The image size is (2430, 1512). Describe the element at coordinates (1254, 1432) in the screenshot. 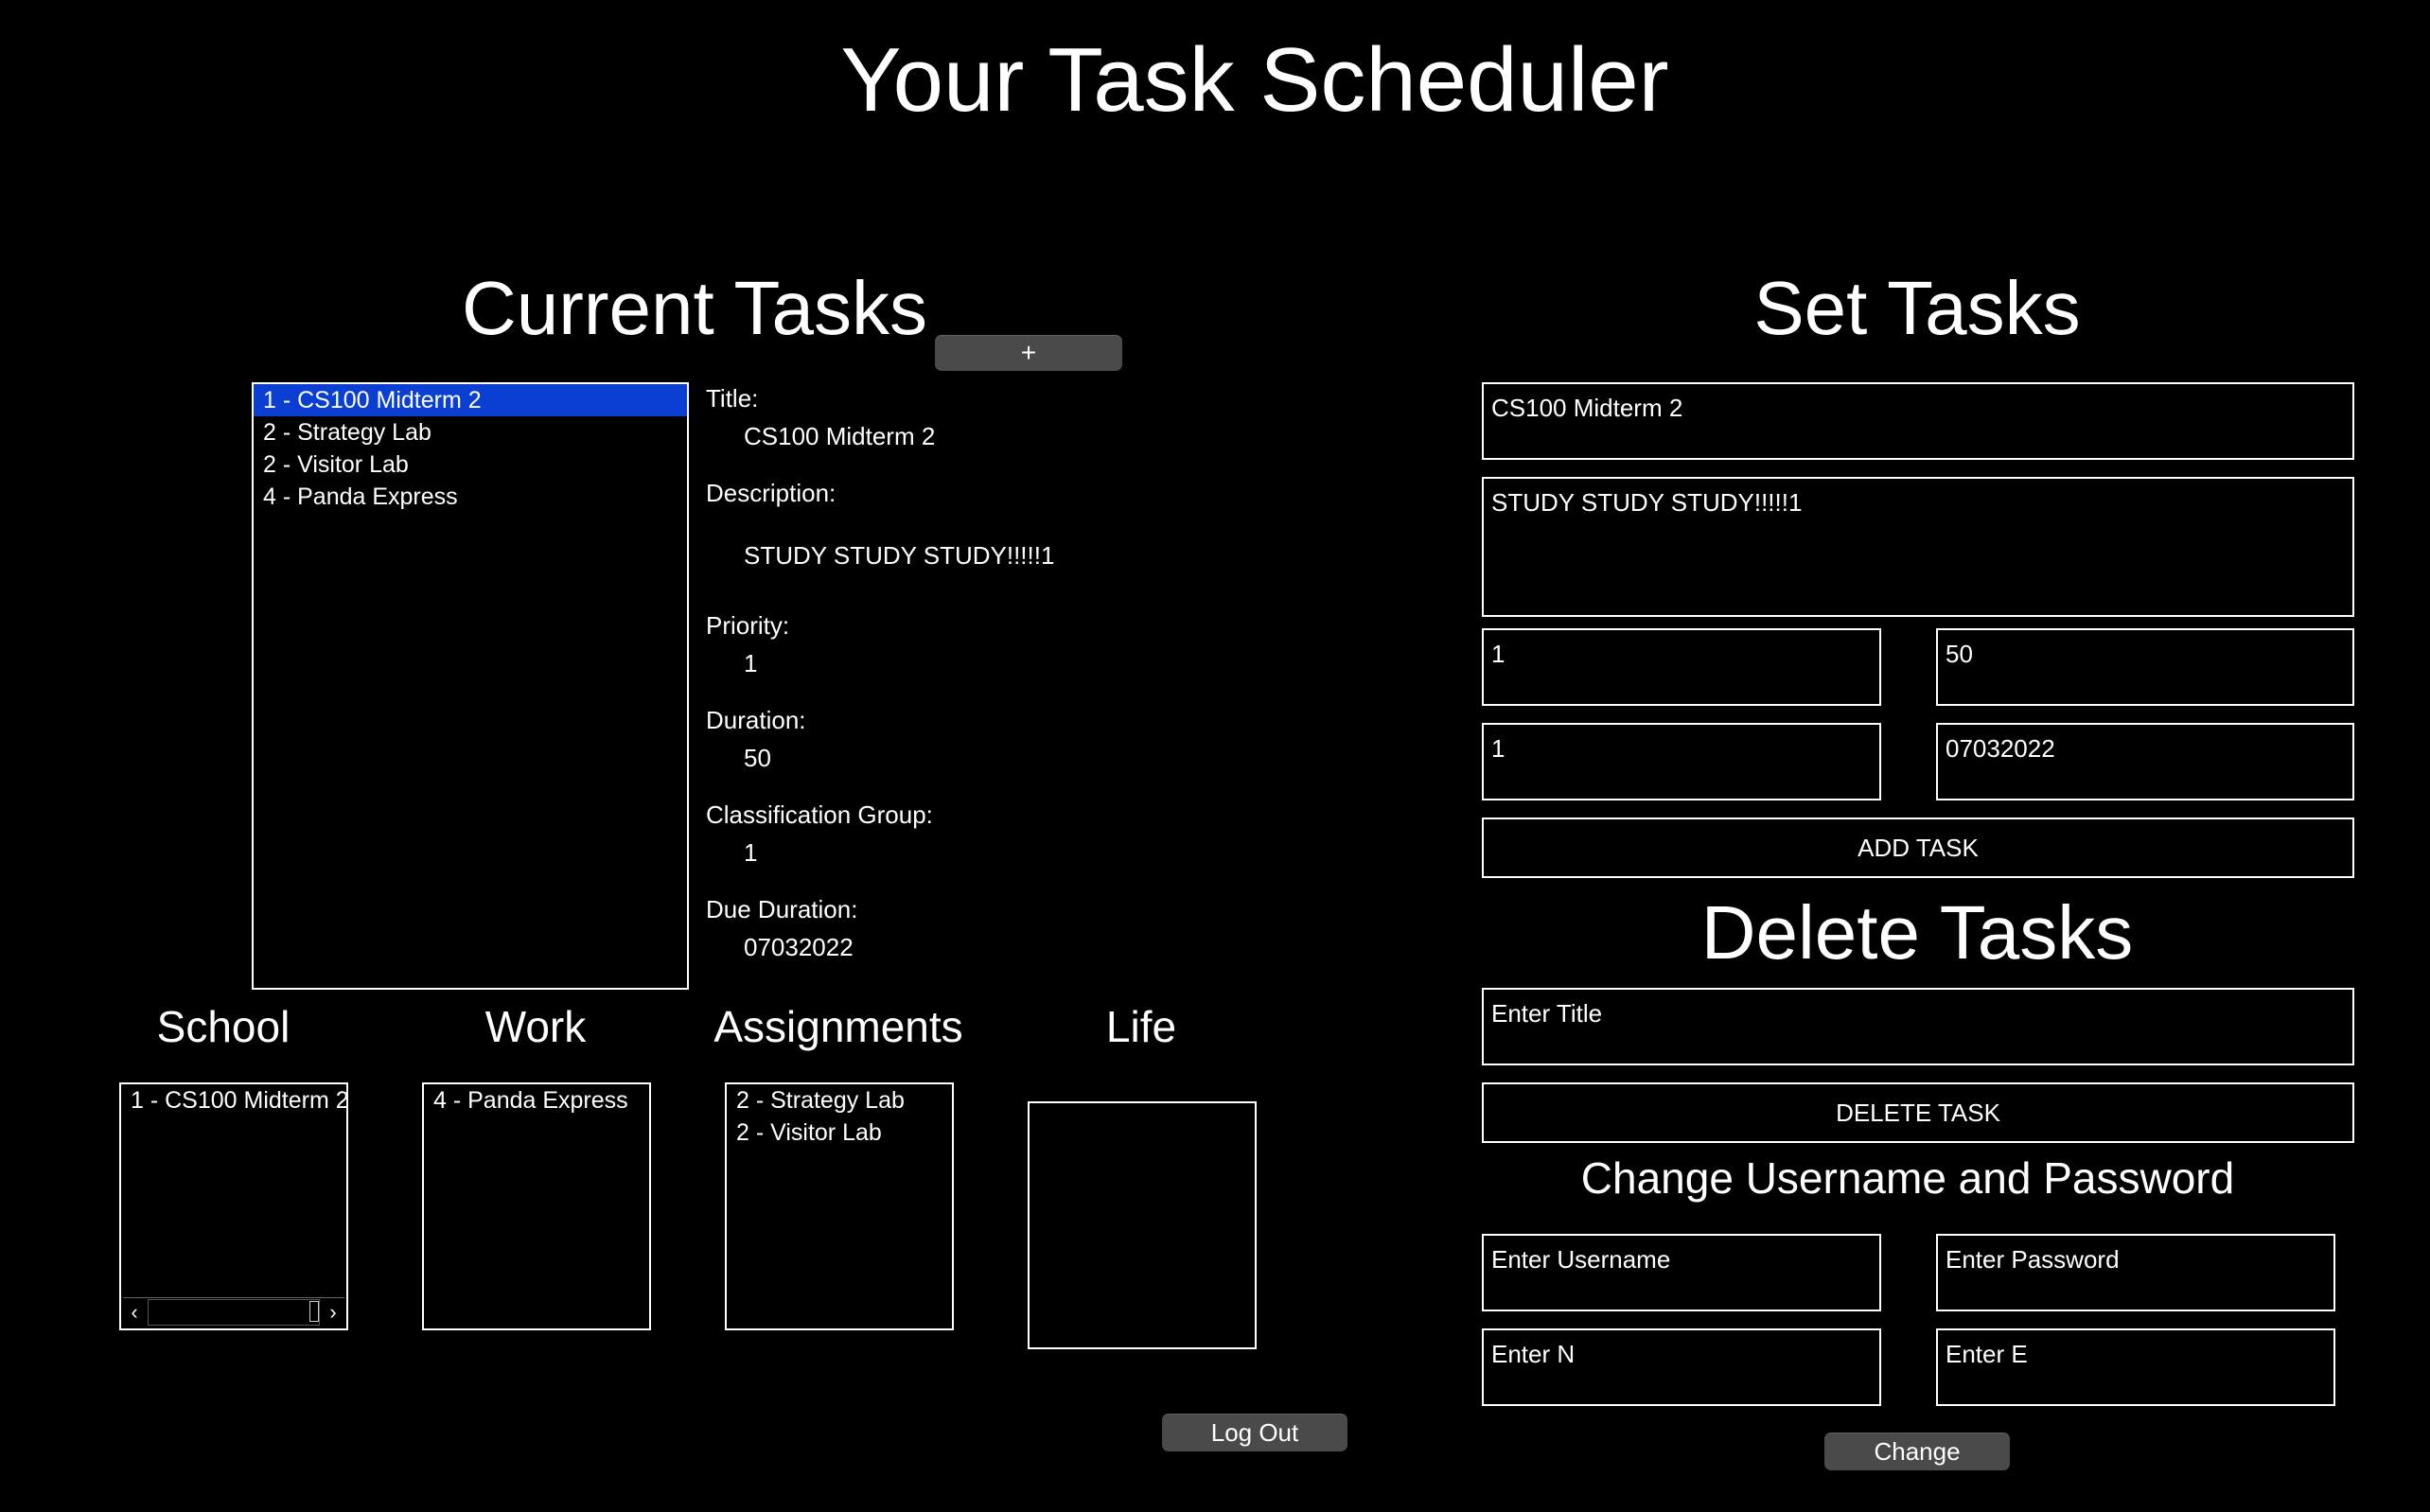

I see `logout-button: Log Out` at that location.